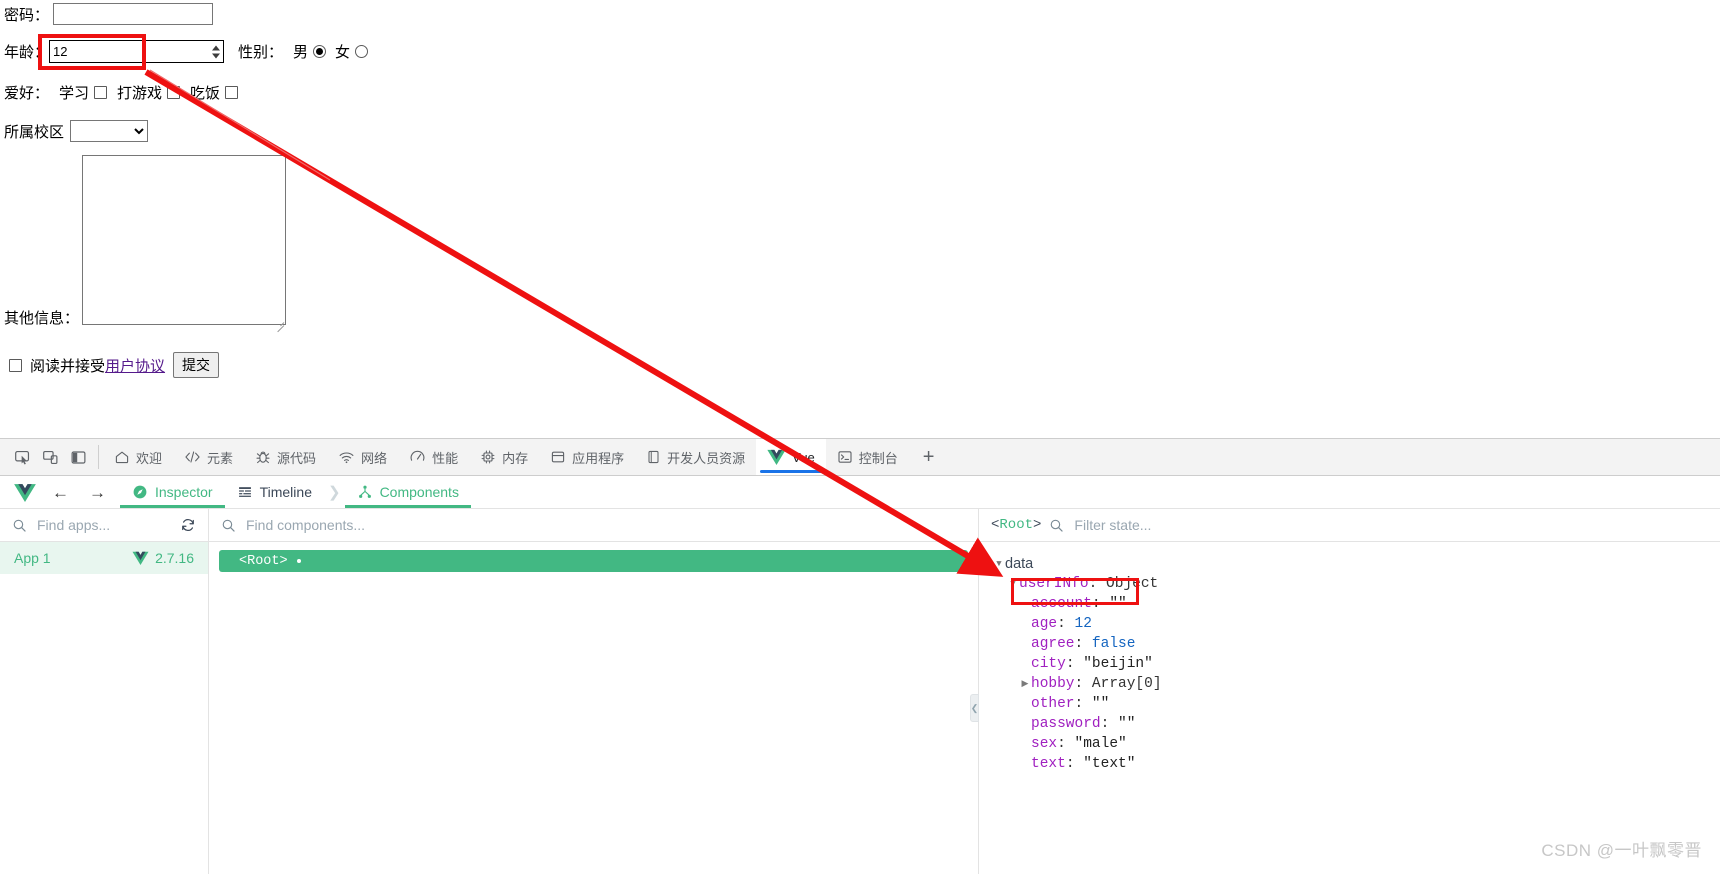 This screenshot has height=874, width=1720. What do you see at coordinates (208, 457) in the screenshot?
I see `tab-elements: 元素` at bounding box center [208, 457].